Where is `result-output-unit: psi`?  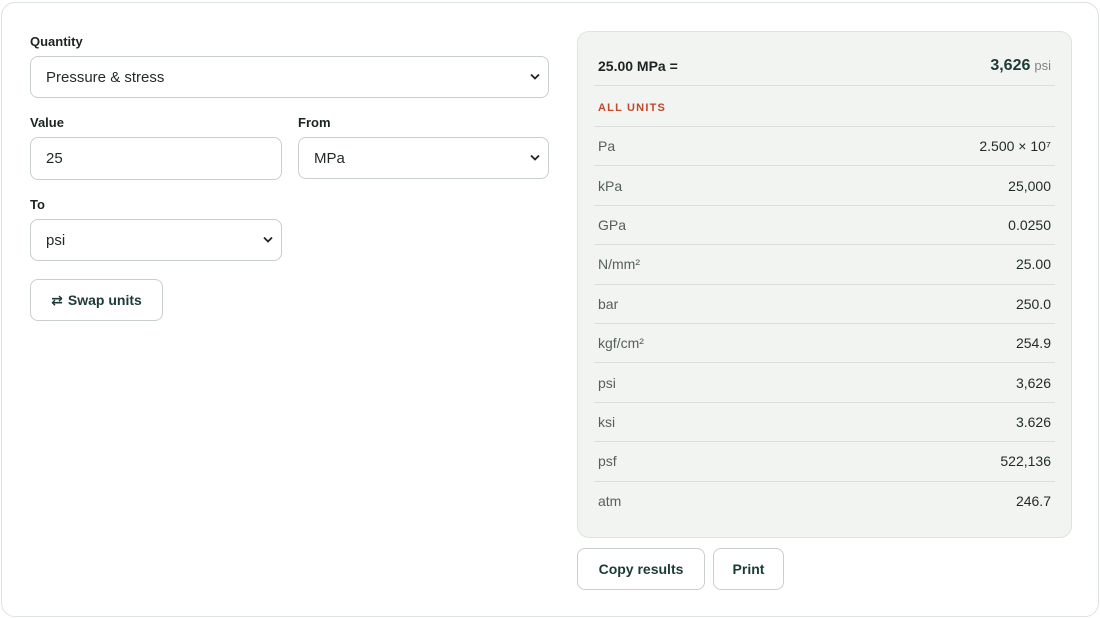
result-output-unit: psi is located at coordinates (1042, 65).